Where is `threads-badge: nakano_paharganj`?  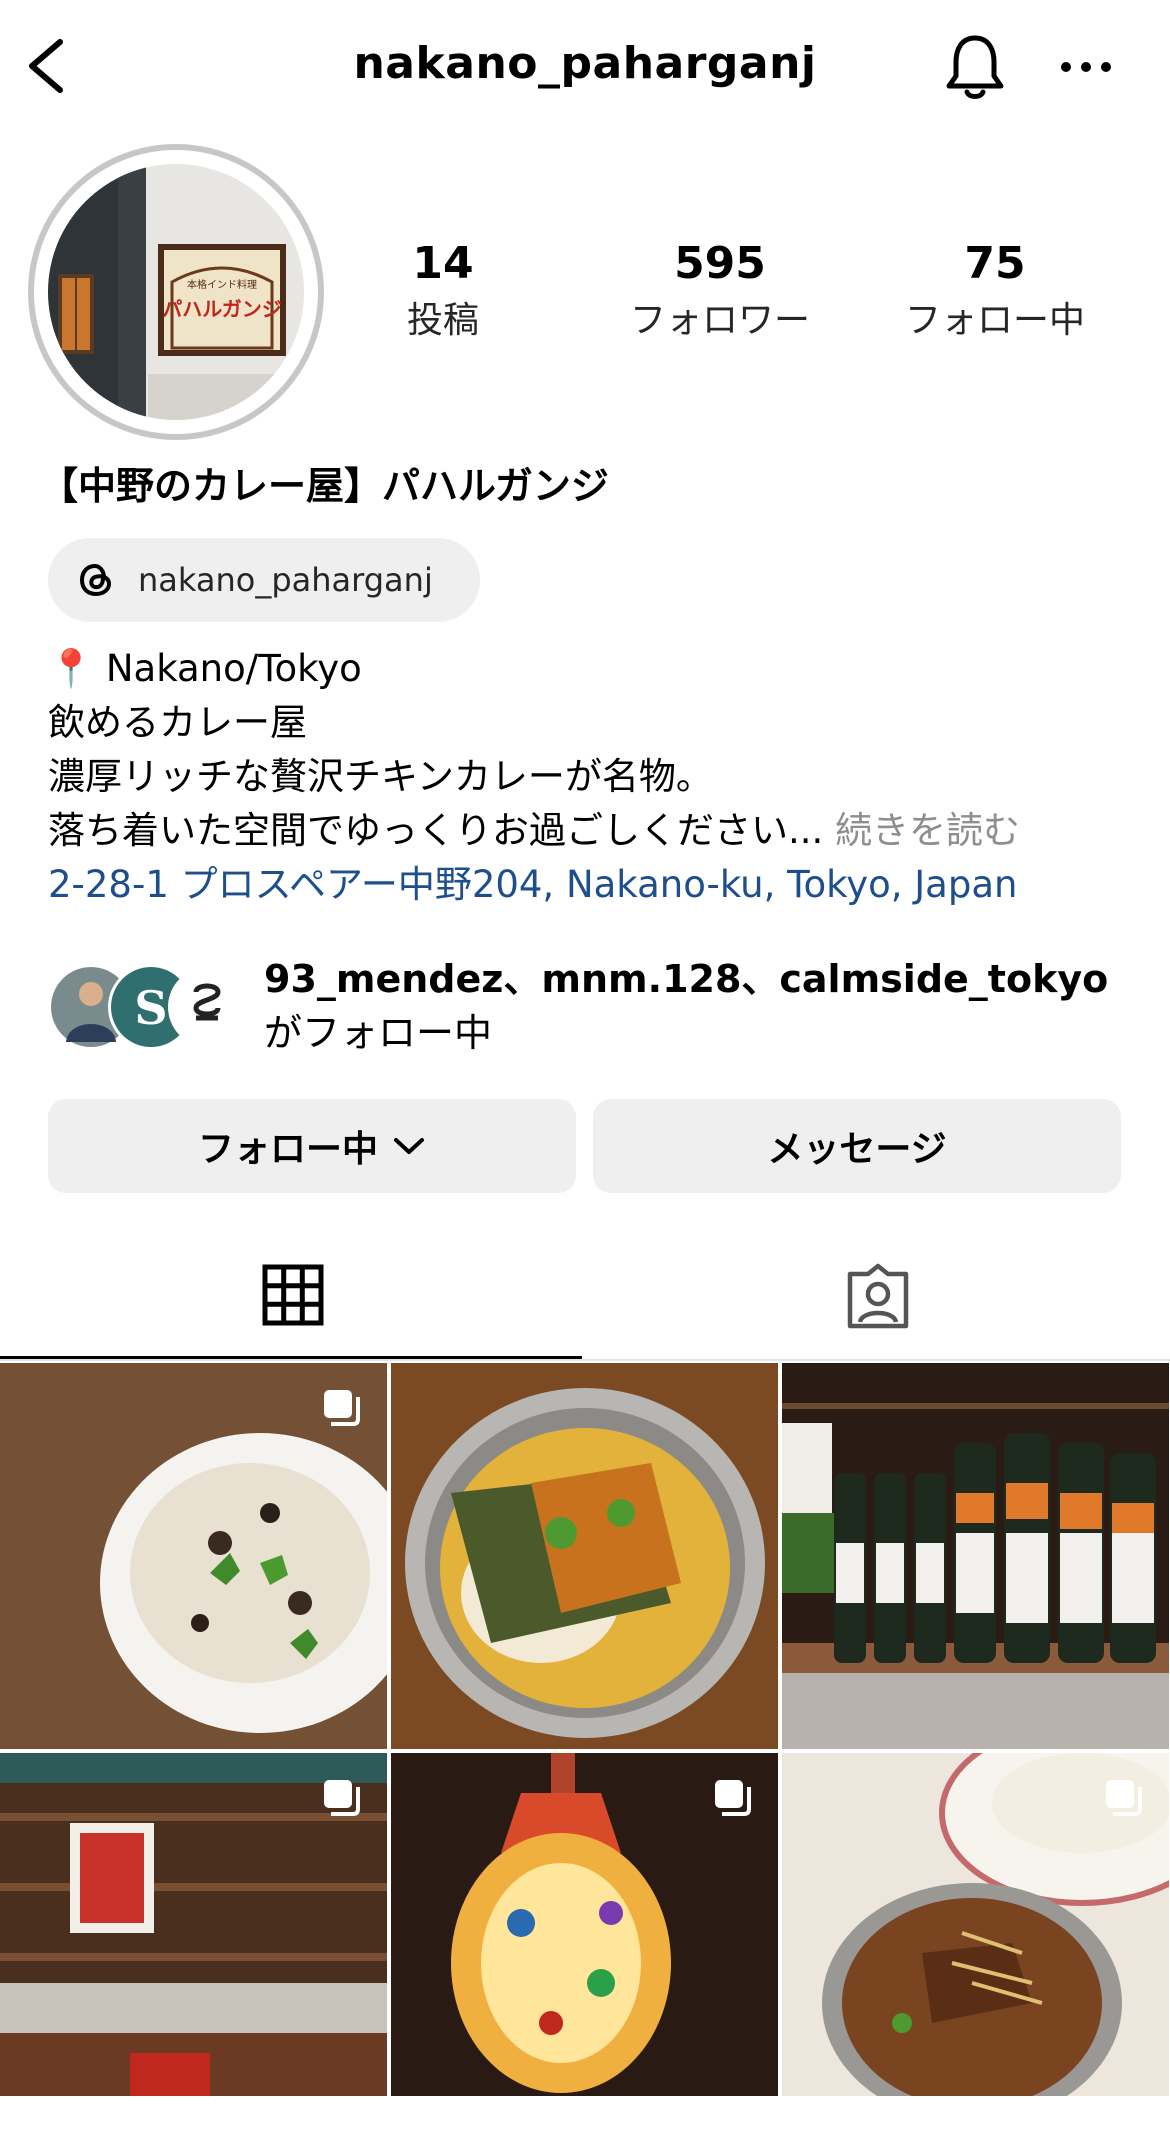 threads-badge: nakano_paharganj is located at coordinates (264, 580).